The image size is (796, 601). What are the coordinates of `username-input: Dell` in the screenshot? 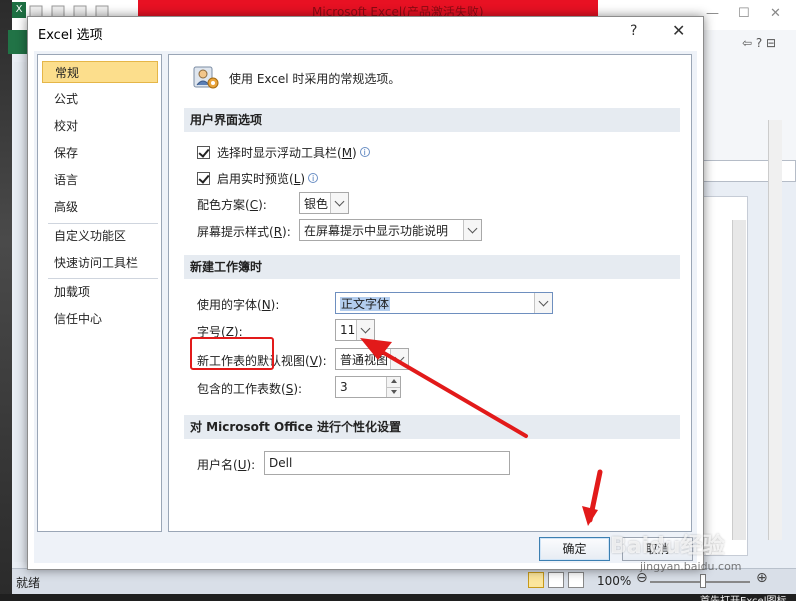 It's located at (387, 463).